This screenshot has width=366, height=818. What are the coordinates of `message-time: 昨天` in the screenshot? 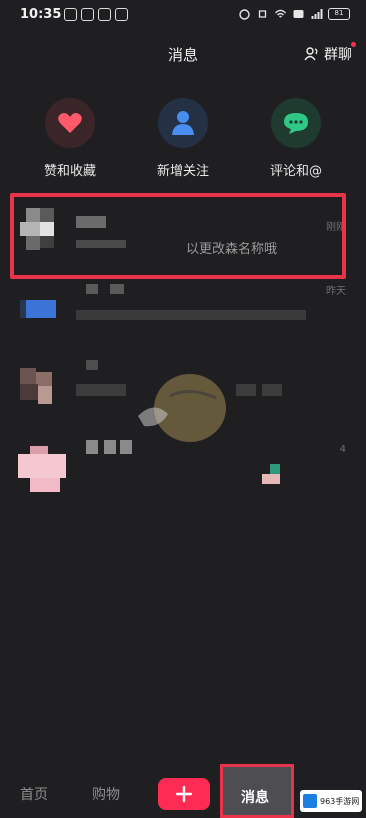 It's located at (336, 291).